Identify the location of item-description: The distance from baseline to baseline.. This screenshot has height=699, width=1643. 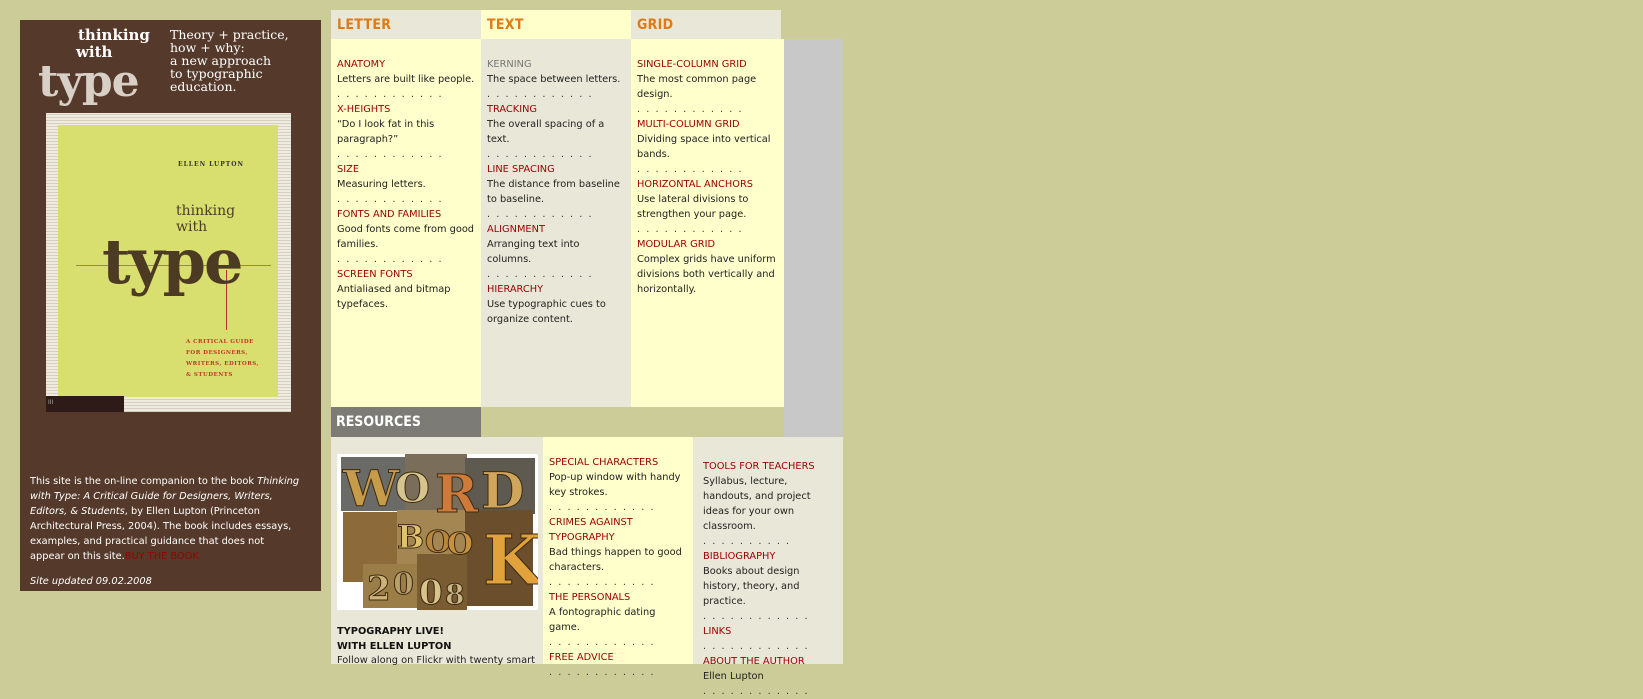
(553, 192).